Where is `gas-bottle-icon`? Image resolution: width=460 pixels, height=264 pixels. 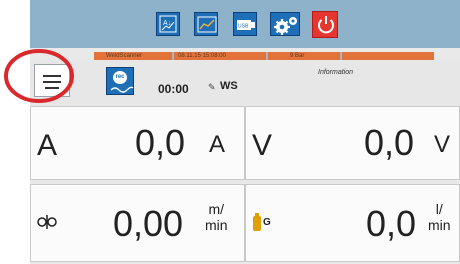 gas-bottle-icon is located at coordinates (257, 222).